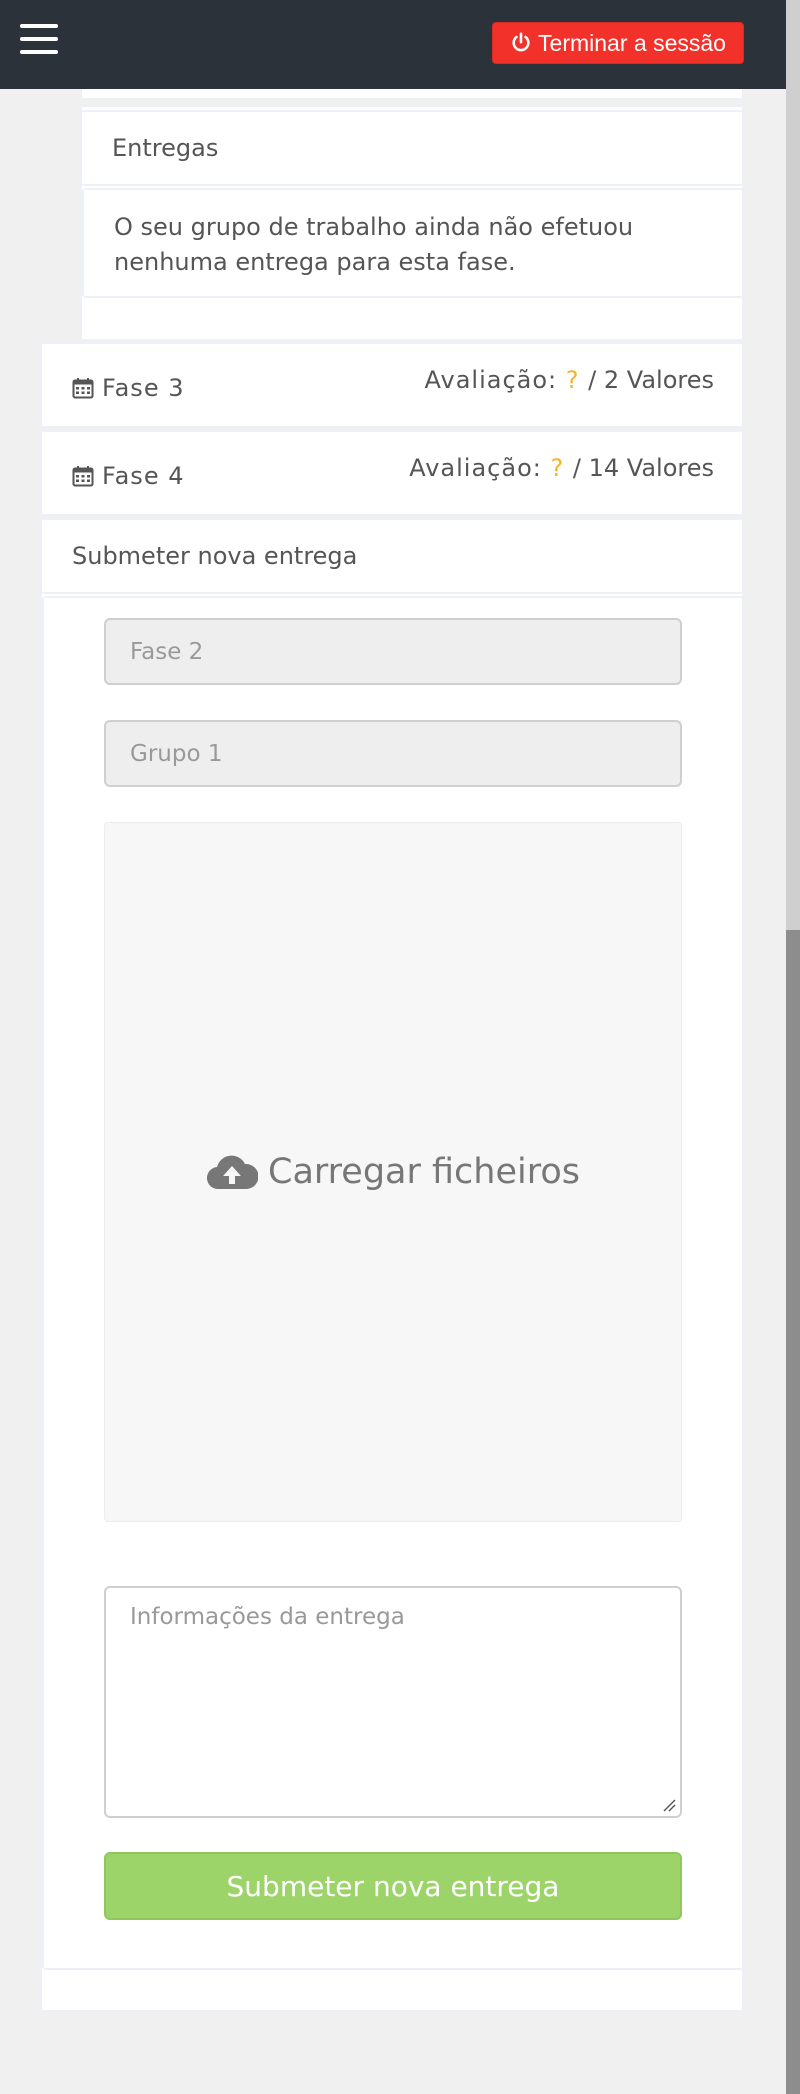  Describe the element at coordinates (669, 1805) in the screenshot. I see `resize-grip-icon` at that location.